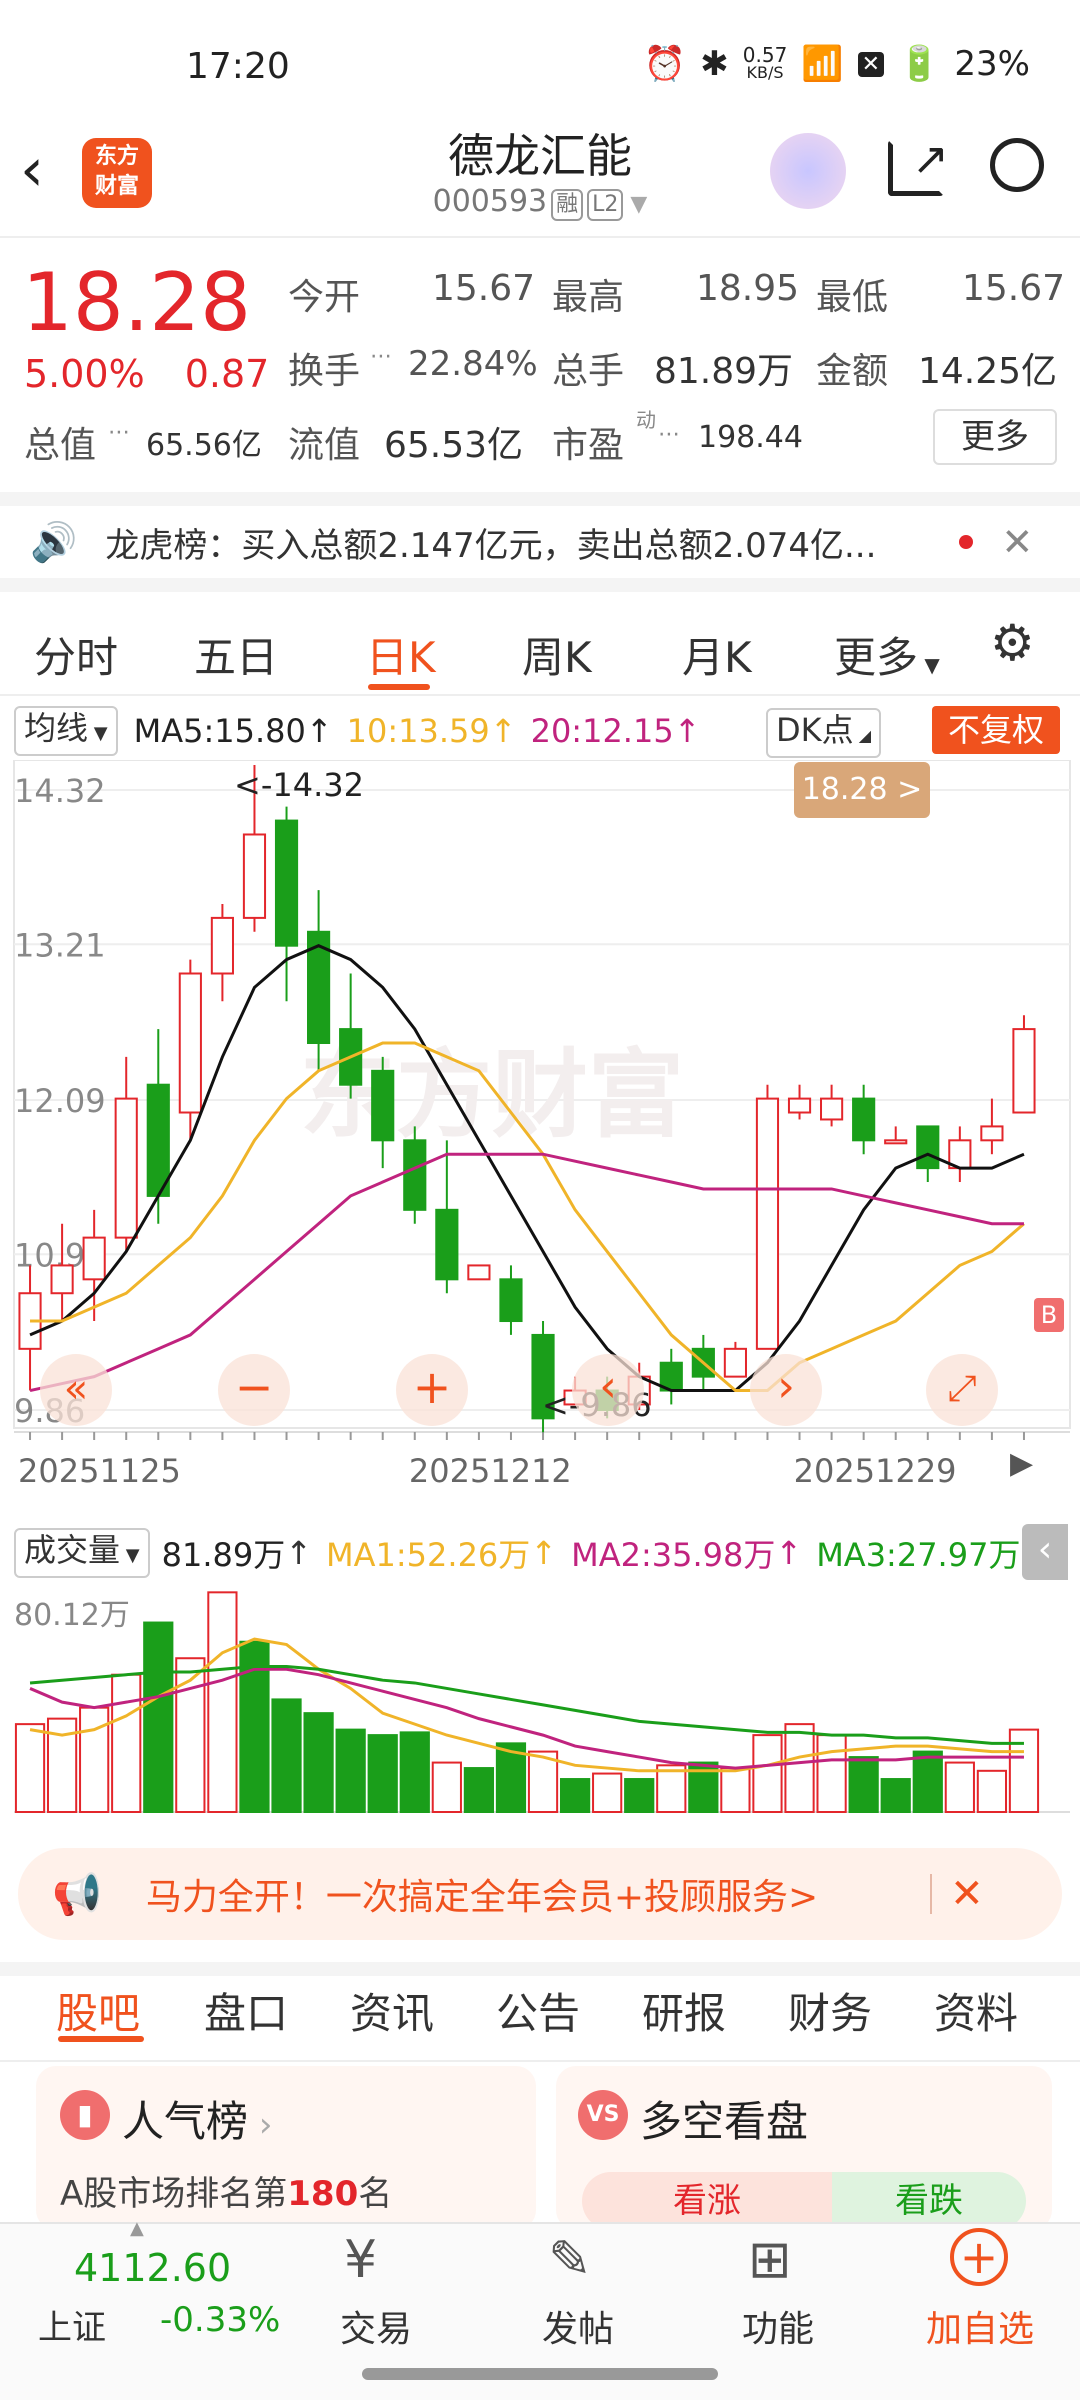 The height and width of the screenshot is (2400, 1080). What do you see at coordinates (490, 1471) in the screenshot?
I see `x-date-label: 20251212` at bounding box center [490, 1471].